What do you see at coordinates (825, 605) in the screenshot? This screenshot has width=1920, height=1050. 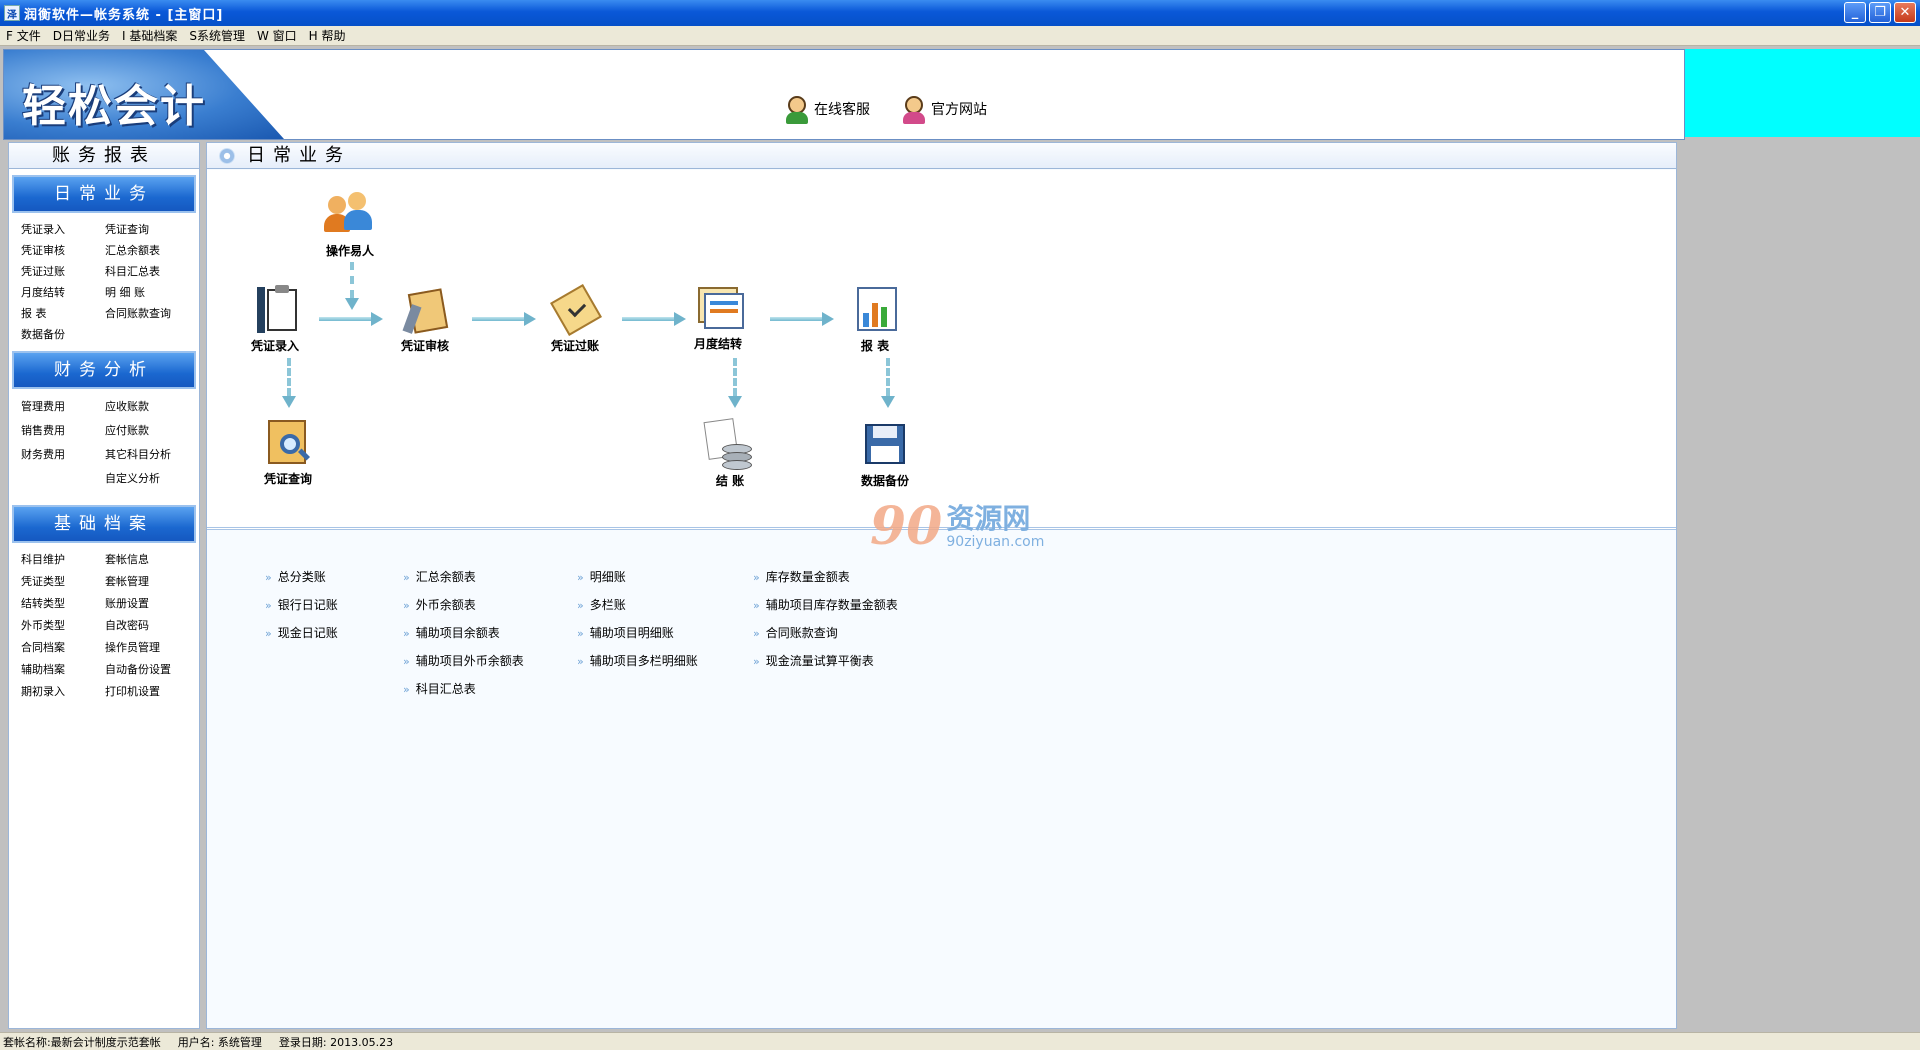 I see `report-link: » 辅助项目库存数量金额表` at bounding box center [825, 605].